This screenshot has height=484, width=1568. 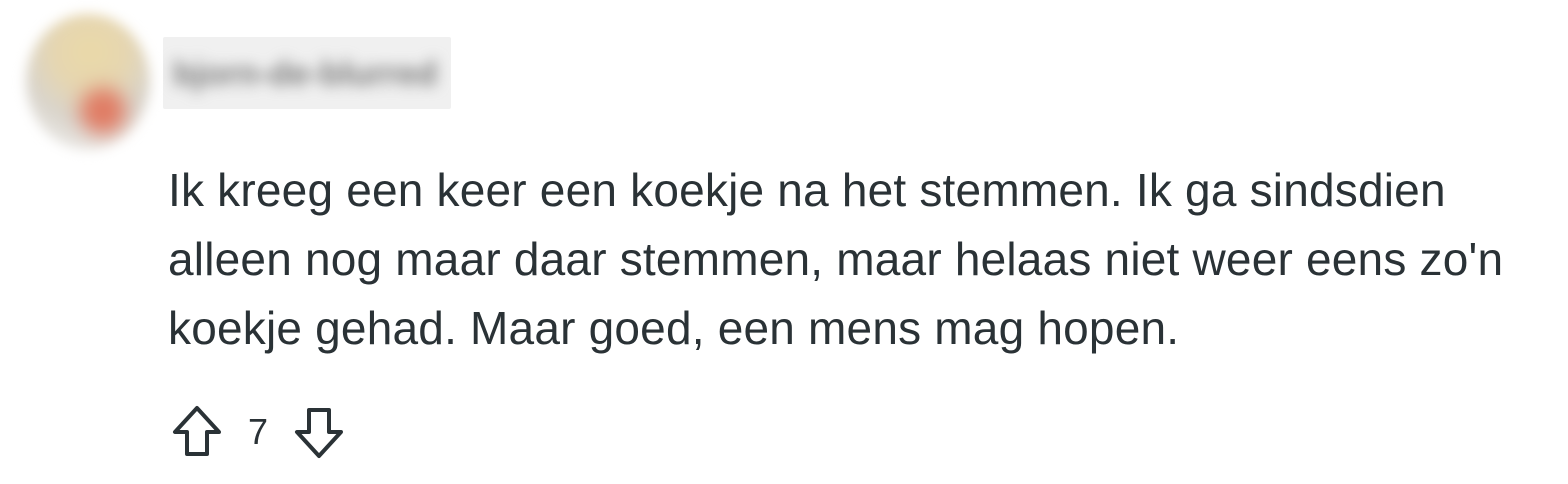 I want to click on arrow-up-icon, so click(x=197, y=431).